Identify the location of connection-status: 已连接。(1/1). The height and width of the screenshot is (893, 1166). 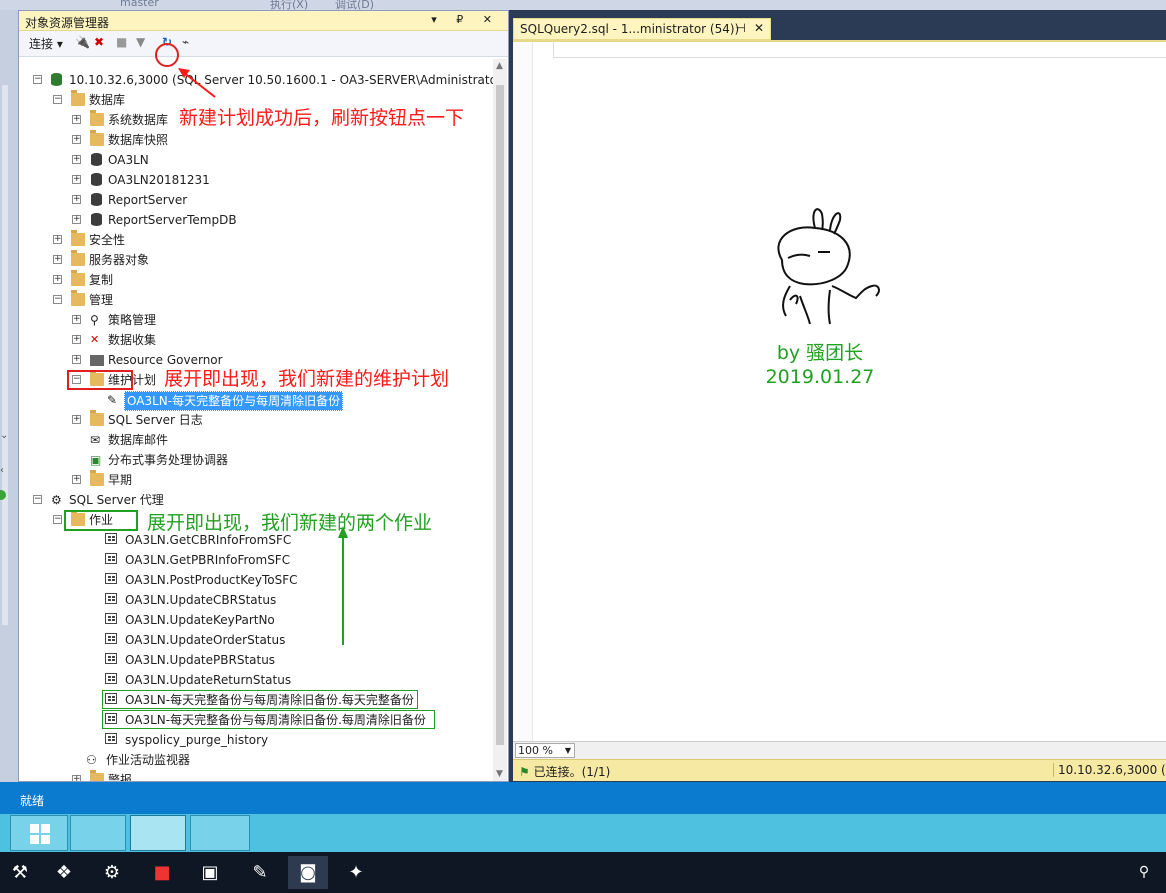
(572, 772).